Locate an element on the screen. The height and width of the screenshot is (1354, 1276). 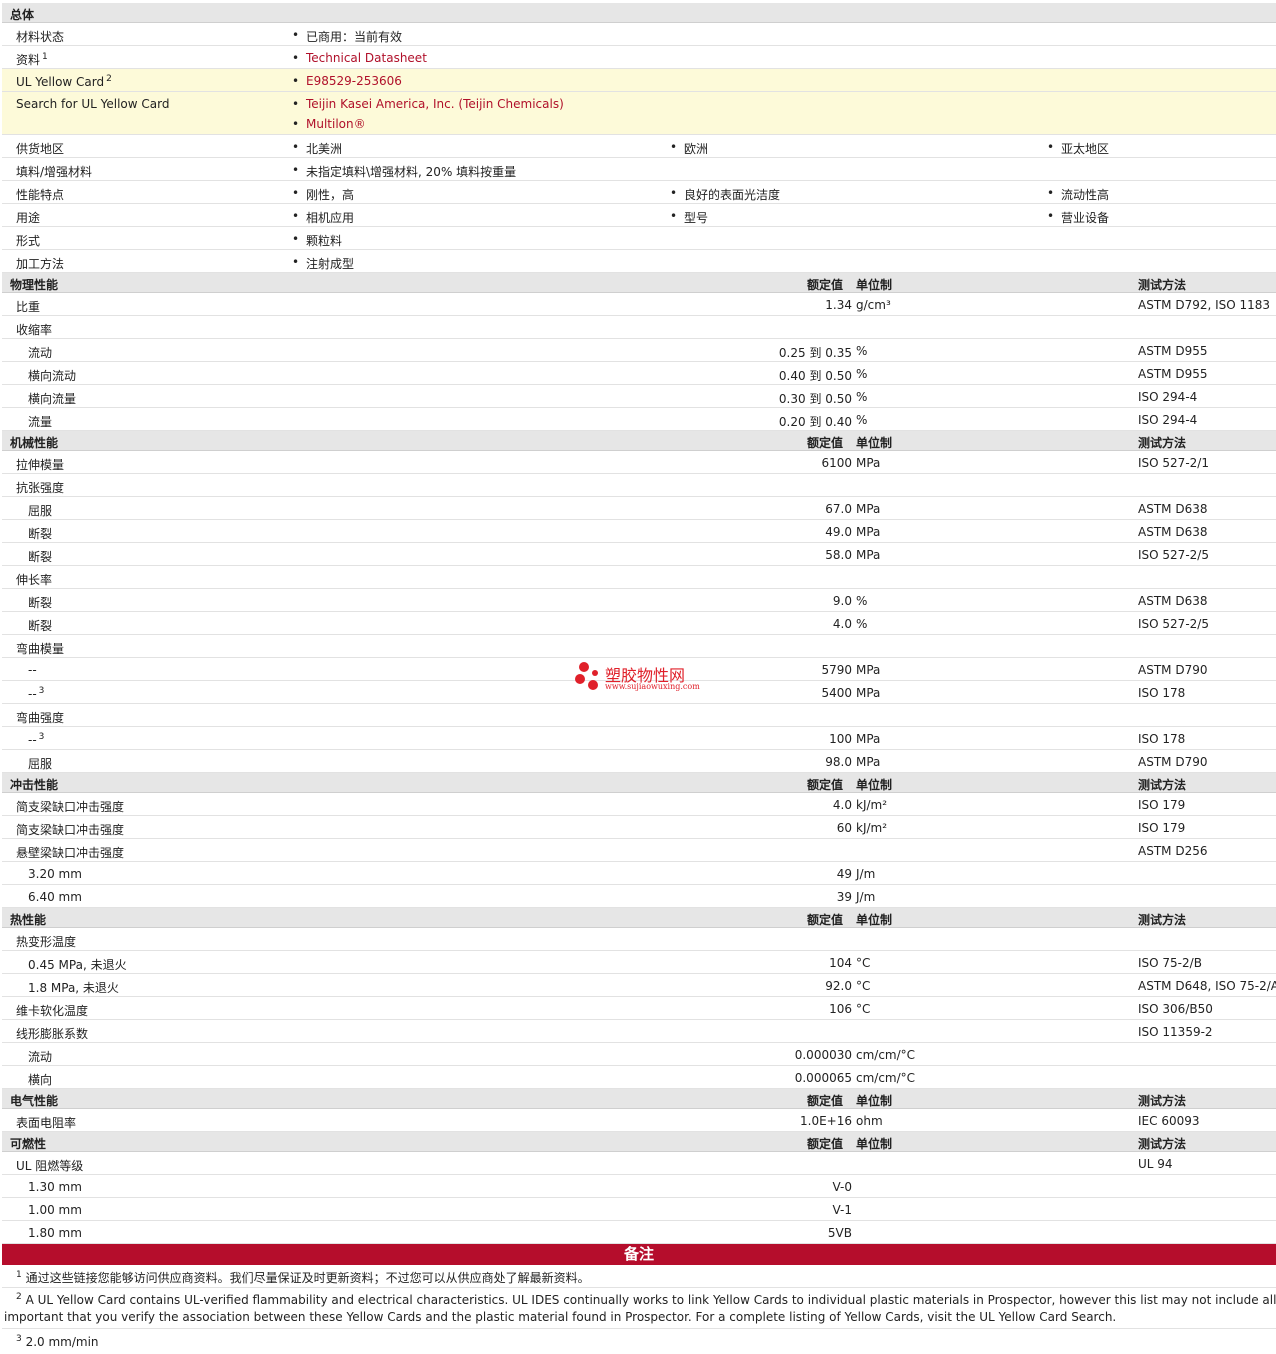
row-regions: 供货地区 北美洲 欧洲 亚太地区 is located at coordinates (639, 146).